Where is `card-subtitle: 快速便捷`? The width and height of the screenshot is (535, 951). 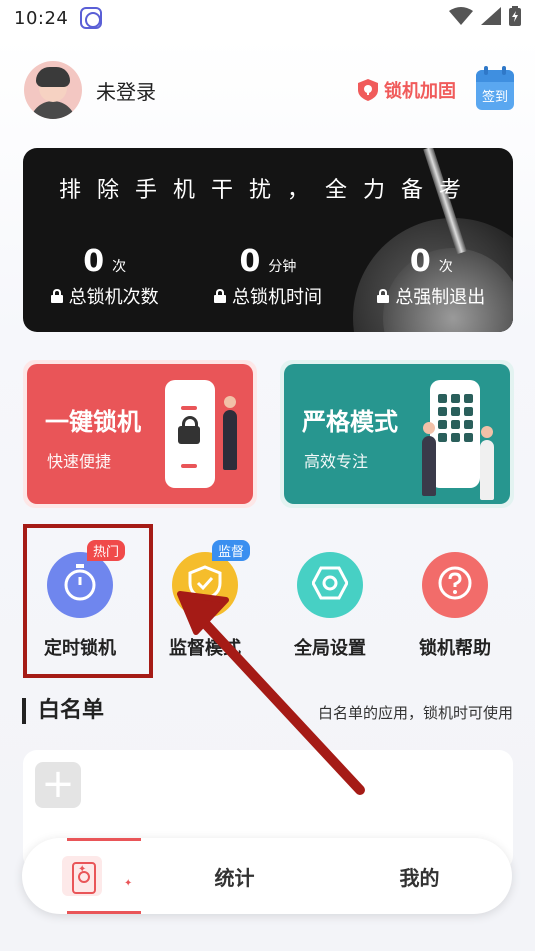
card-subtitle: 快速便捷 is located at coordinates (79, 461).